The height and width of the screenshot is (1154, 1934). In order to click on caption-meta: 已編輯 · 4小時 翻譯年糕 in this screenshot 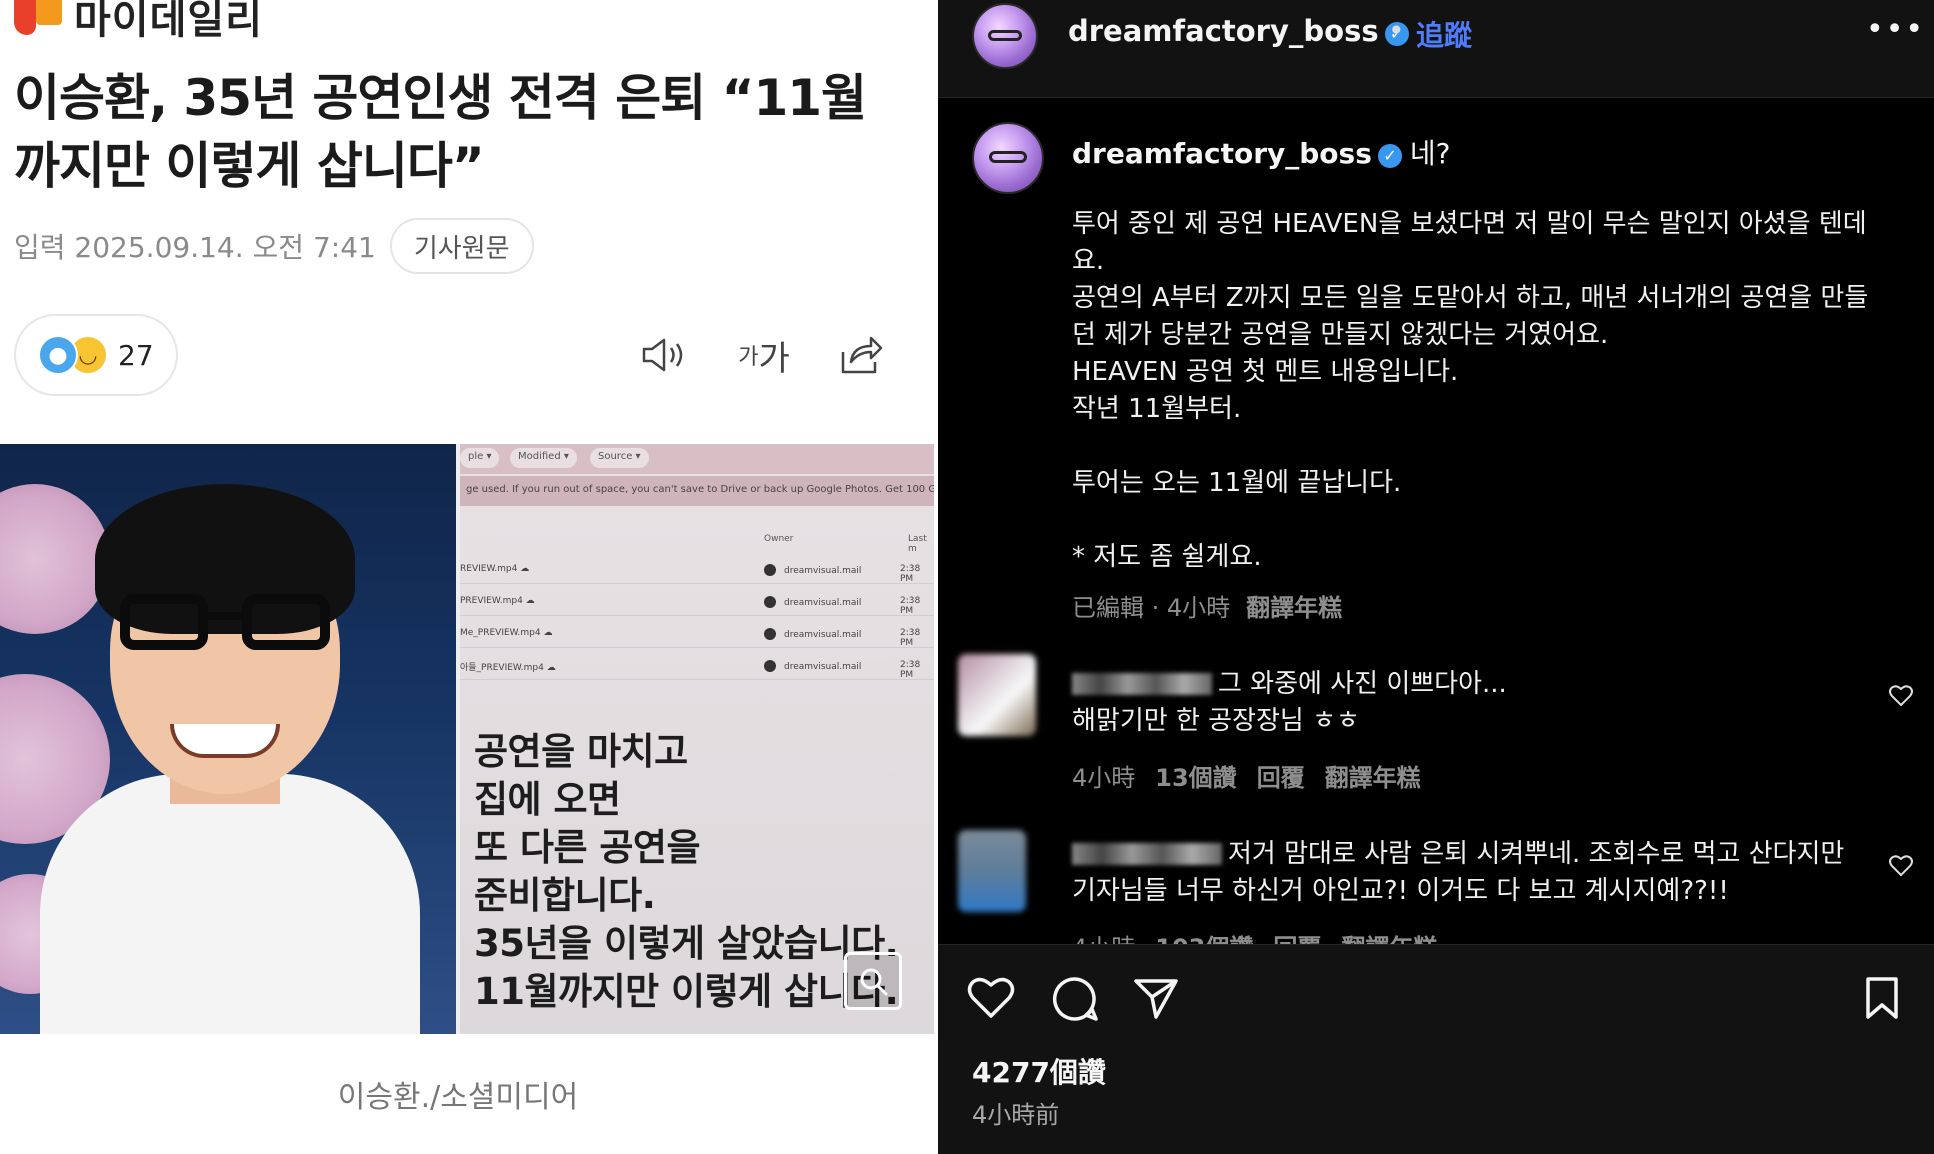, I will do `click(1207, 605)`.